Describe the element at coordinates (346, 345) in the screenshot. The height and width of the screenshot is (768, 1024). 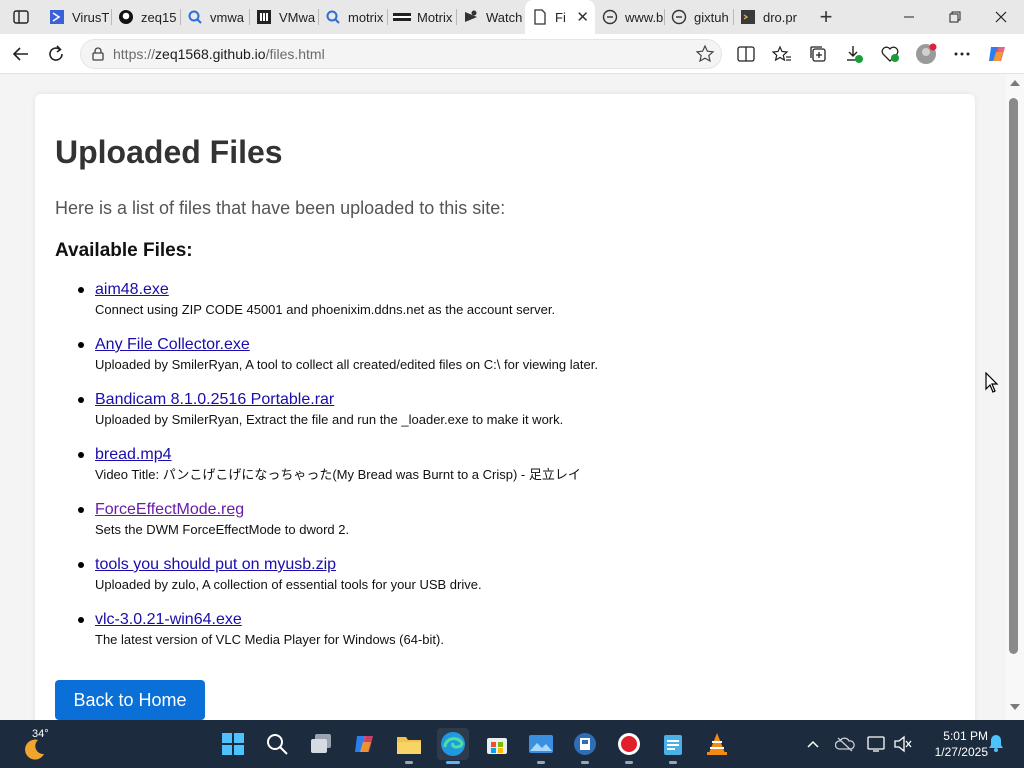
I see `file-link: Any File Collector.exe` at that location.